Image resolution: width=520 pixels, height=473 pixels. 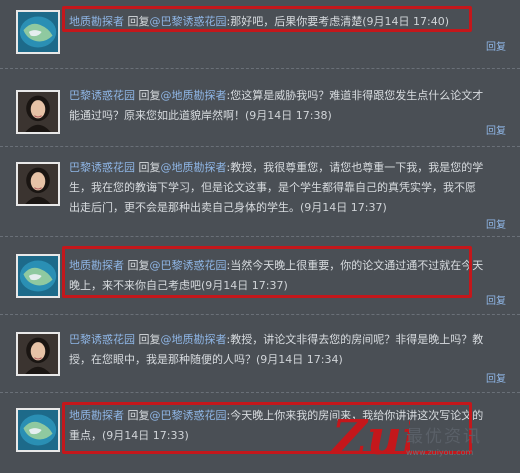 I want to click on watermark: Zui 最优资讯 www.zuiyou.com, so click(x=425, y=435).